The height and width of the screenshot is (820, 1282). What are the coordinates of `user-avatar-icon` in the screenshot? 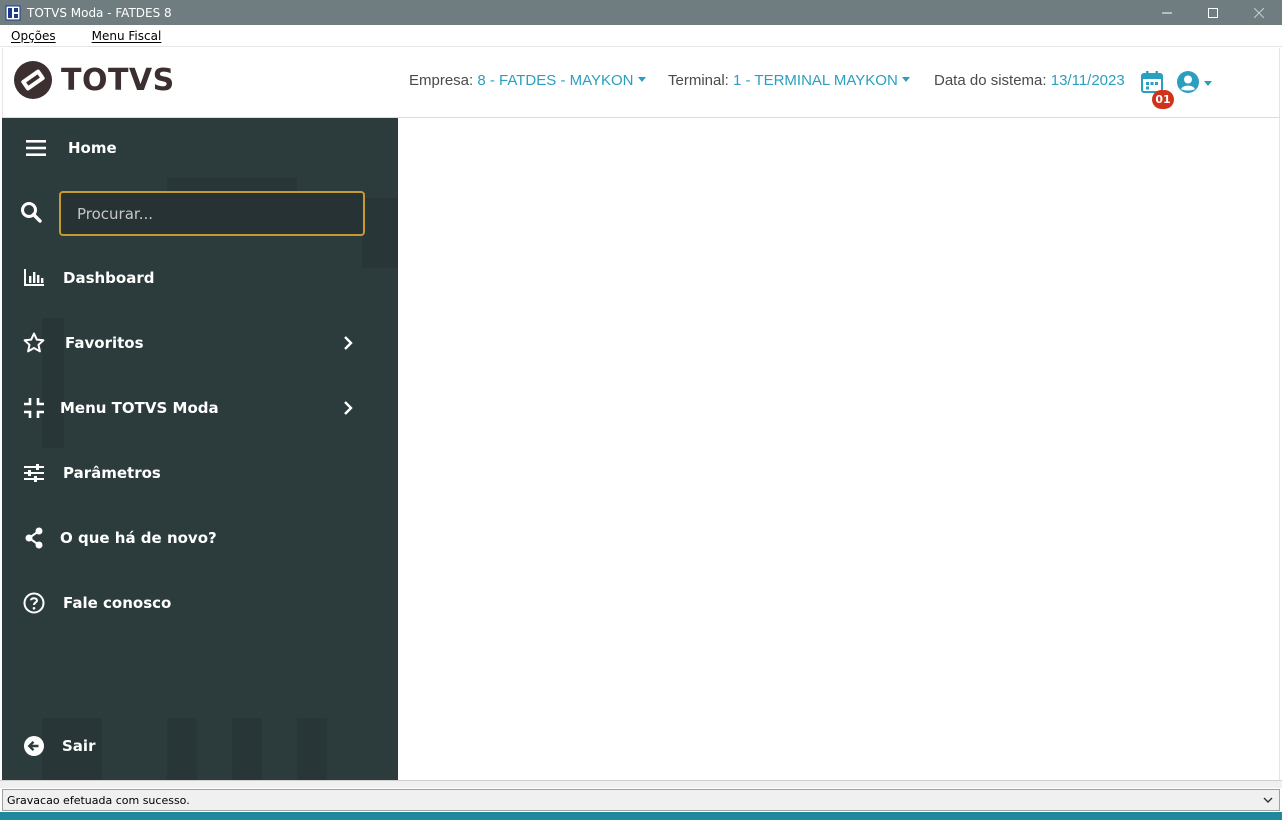 It's located at (1188, 82).